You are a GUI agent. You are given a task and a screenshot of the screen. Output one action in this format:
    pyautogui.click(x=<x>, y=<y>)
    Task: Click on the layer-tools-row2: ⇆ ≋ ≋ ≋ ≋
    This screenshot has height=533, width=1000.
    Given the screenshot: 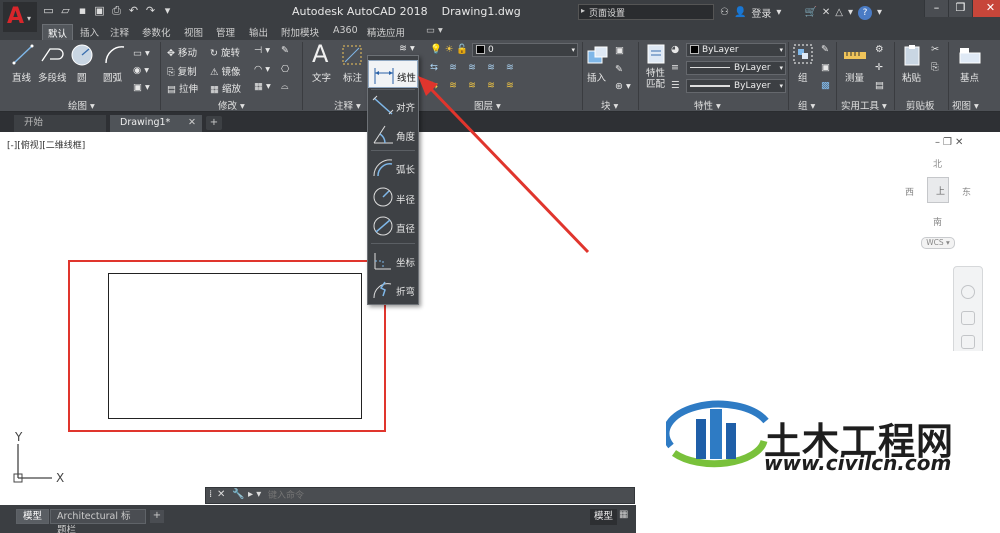 What is the action you would take?
    pyautogui.click(x=474, y=85)
    